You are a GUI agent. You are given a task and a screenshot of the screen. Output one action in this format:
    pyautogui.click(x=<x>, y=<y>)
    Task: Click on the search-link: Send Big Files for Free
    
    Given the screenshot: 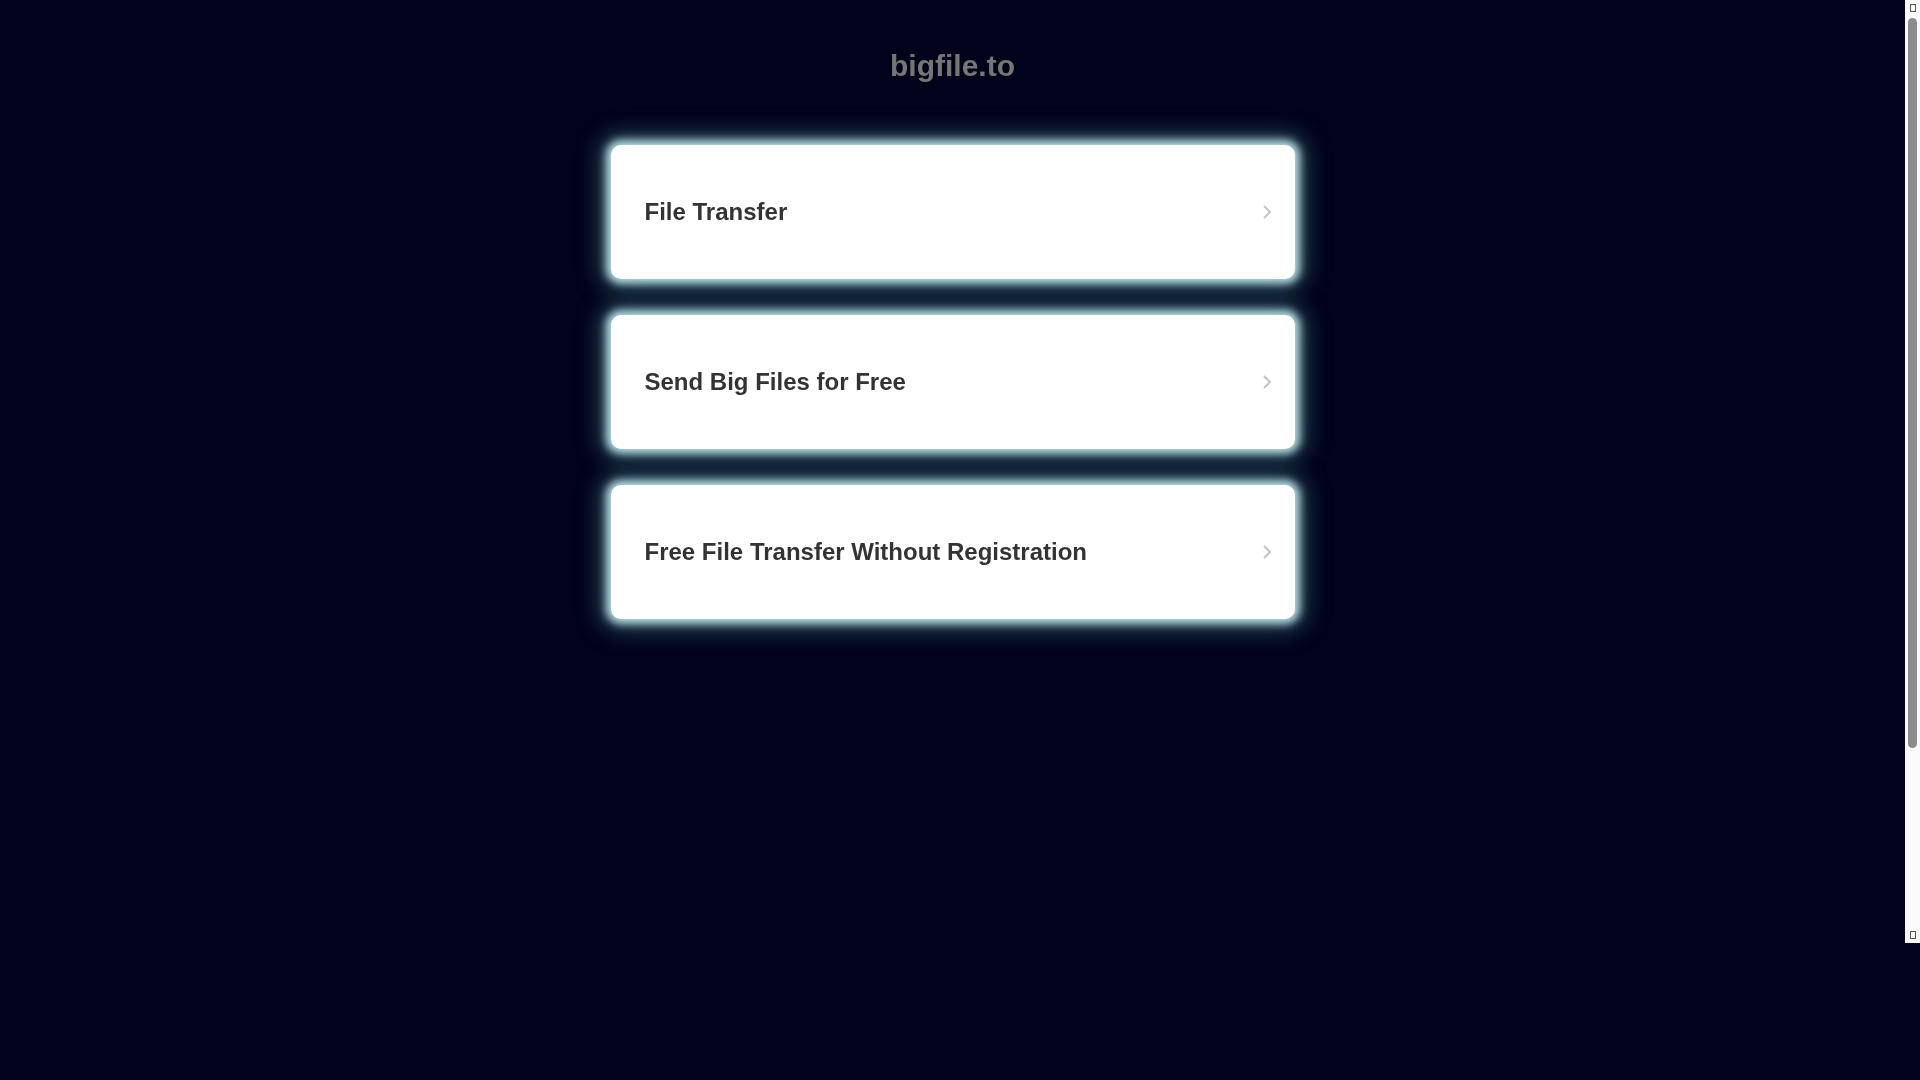 What is the action you would take?
    pyautogui.click(x=952, y=382)
    